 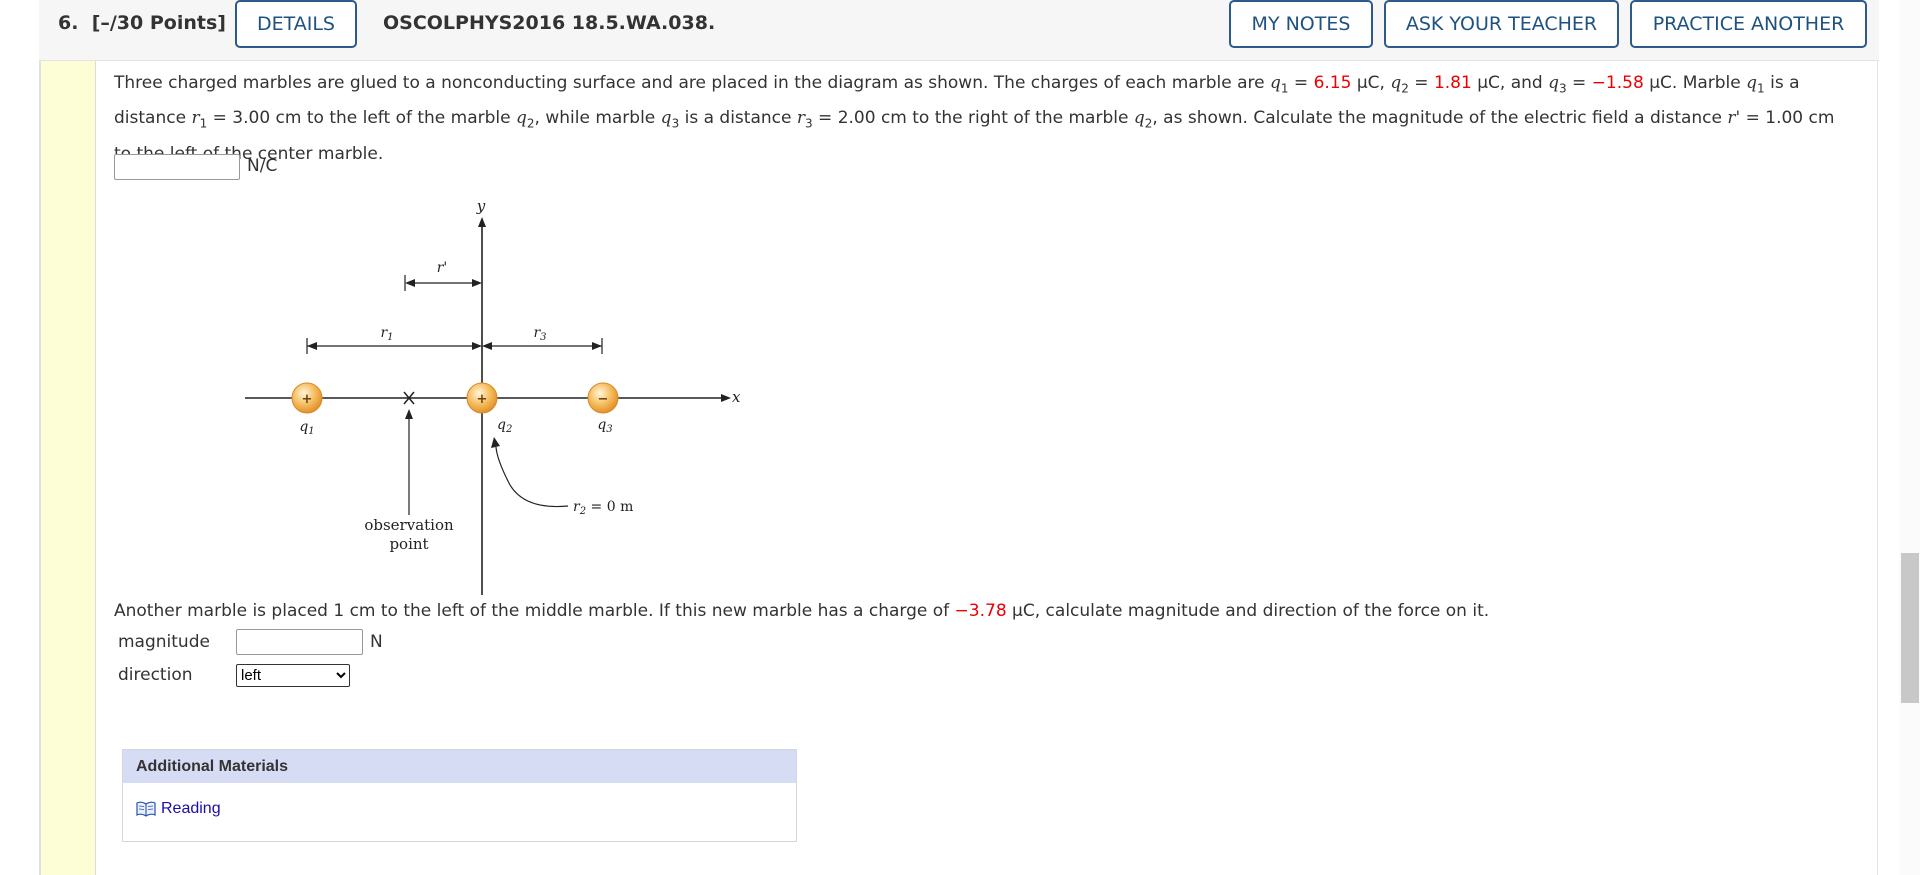 What do you see at coordinates (307, 399) in the screenshot?
I see `q1-plus-sign: +` at bounding box center [307, 399].